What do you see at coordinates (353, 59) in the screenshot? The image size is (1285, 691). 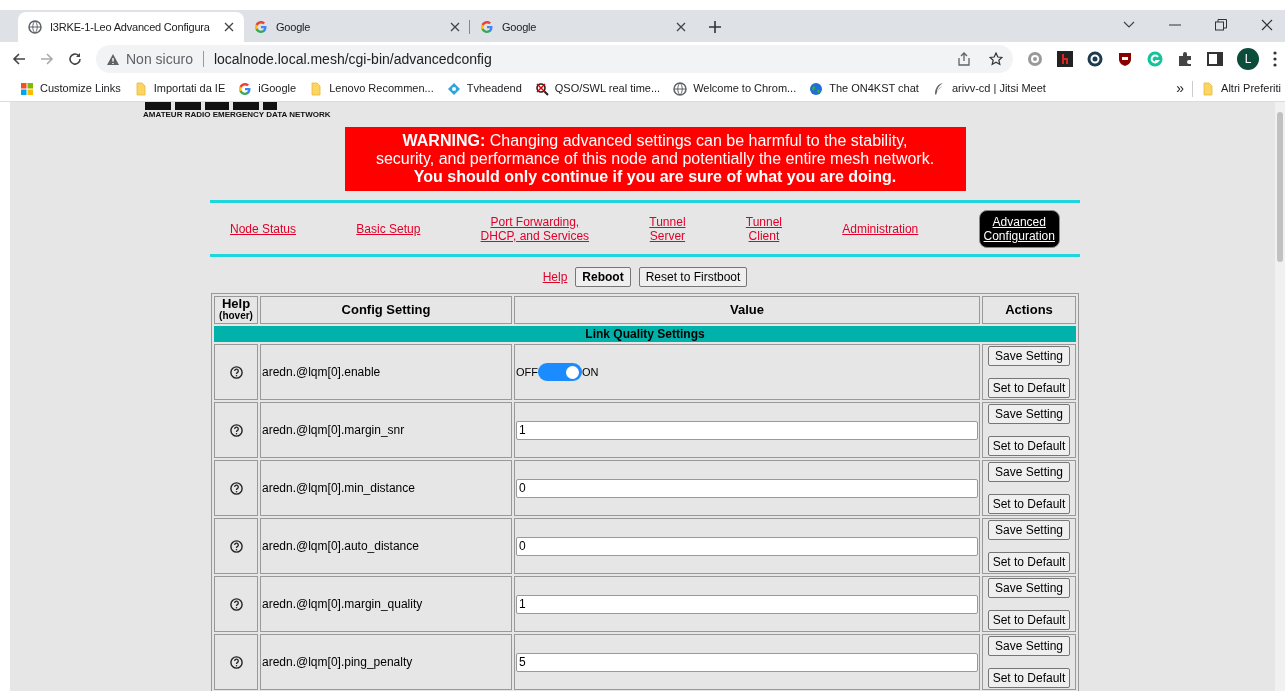 I see `url-text: localnode.local.mesh/cgi-bin/advancedconfig` at bounding box center [353, 59].